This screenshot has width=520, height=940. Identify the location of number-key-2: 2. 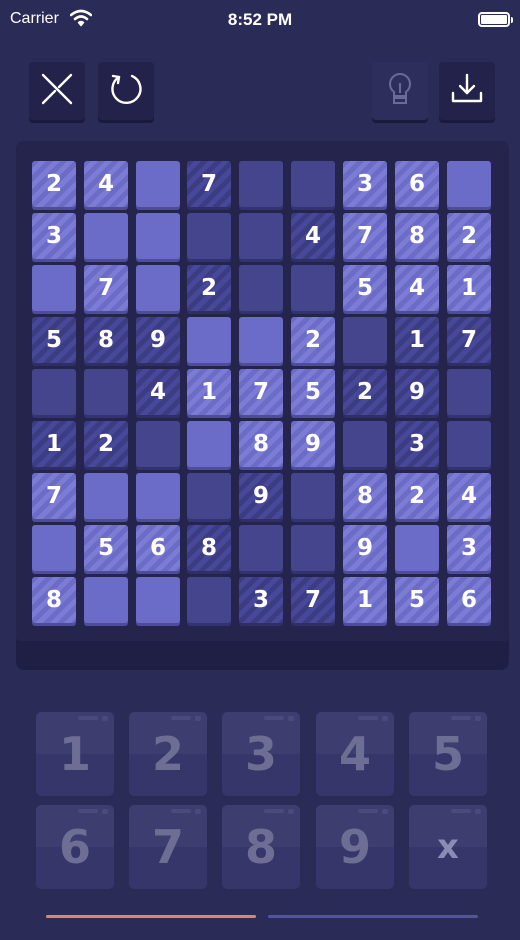
(168, 754).